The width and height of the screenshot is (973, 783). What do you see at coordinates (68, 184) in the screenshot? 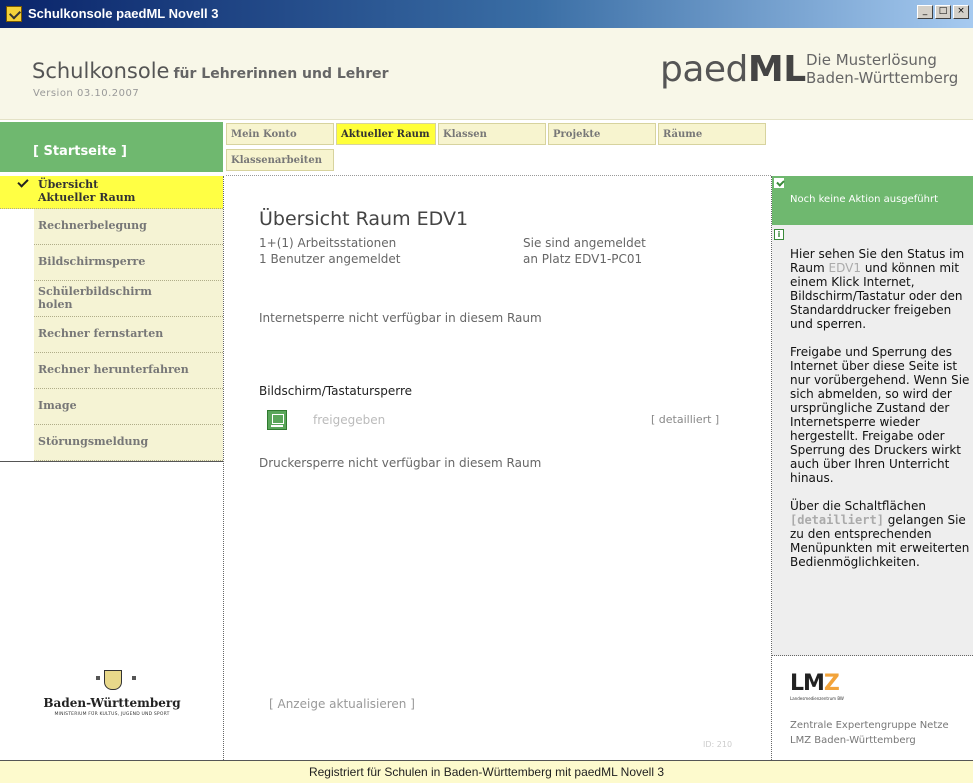
I see `sidebar-item-label: Übersicht` at bounding box center [68, 184].